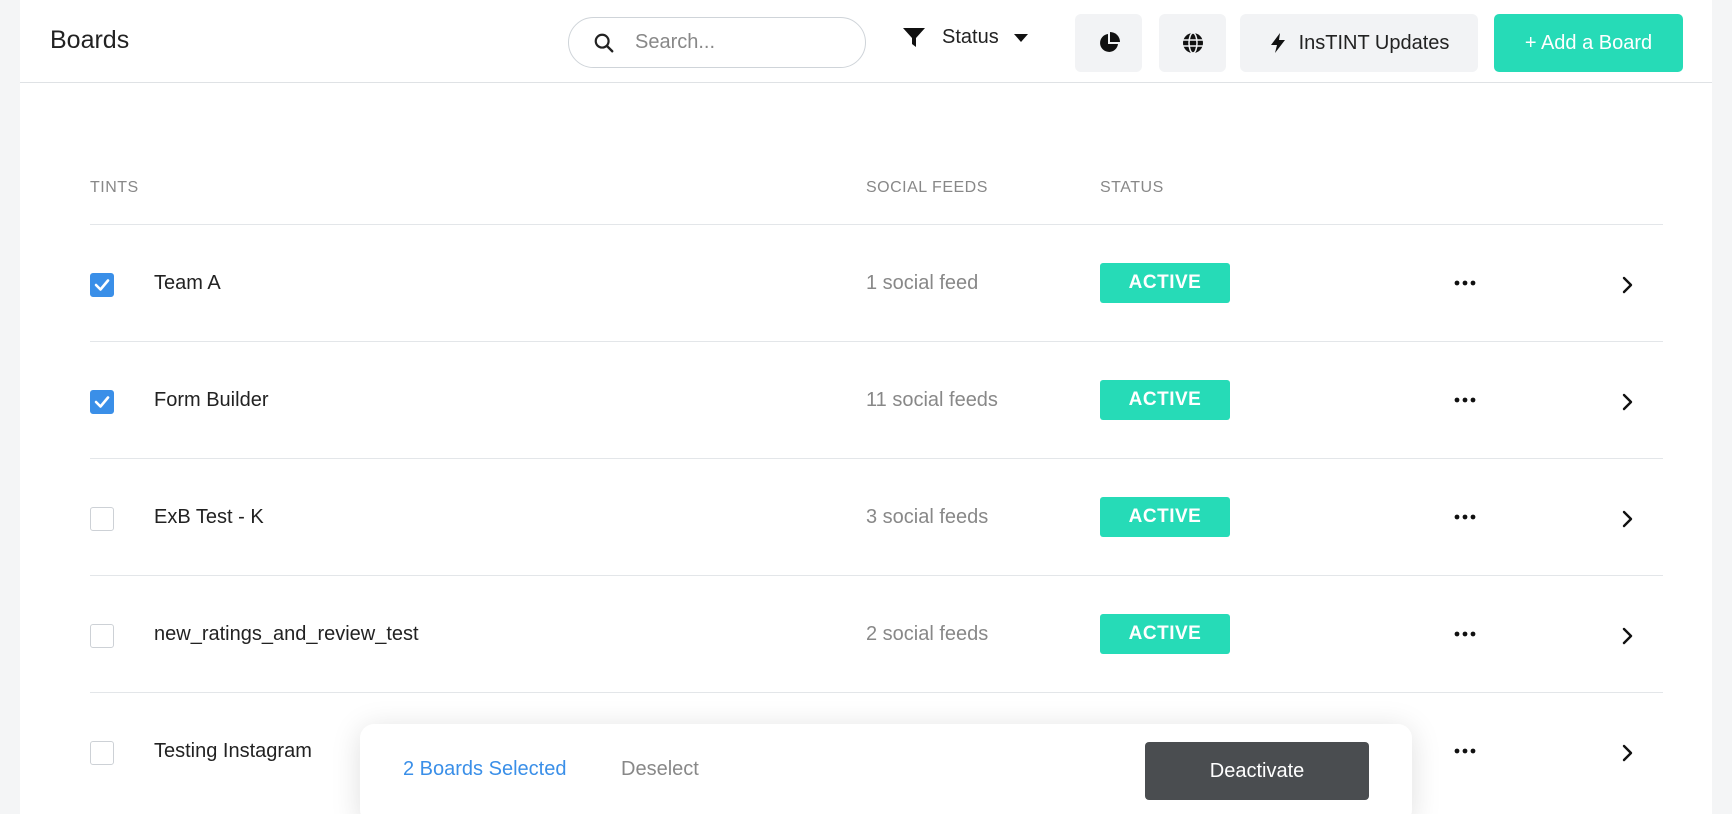 The width and height of the screenshot is (1732, 814). Describe the element at coordinates (1374, 42) in the screenshot. I see `instint-updates-label: InsTINT Updates` at that location.